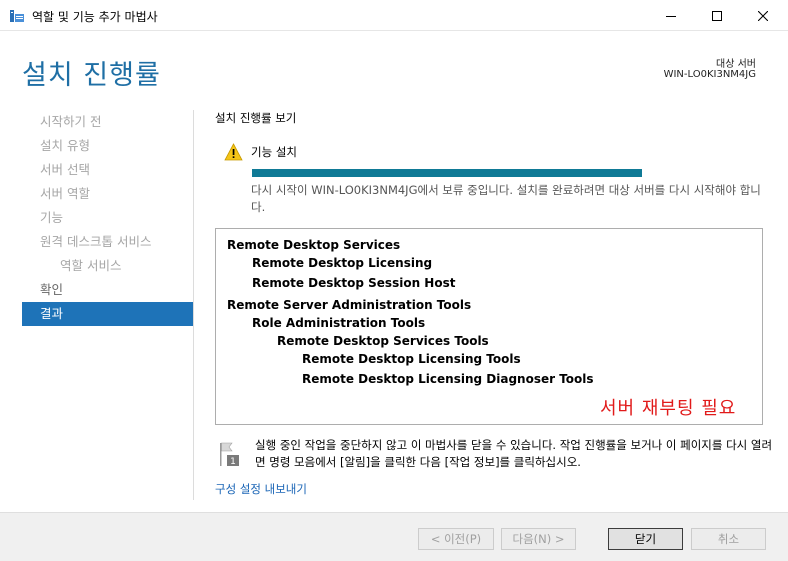 This screenshot has width=788, height=561. I want to click on export-configuration-link: 구성 설정 내보내기, so click(261, 489).